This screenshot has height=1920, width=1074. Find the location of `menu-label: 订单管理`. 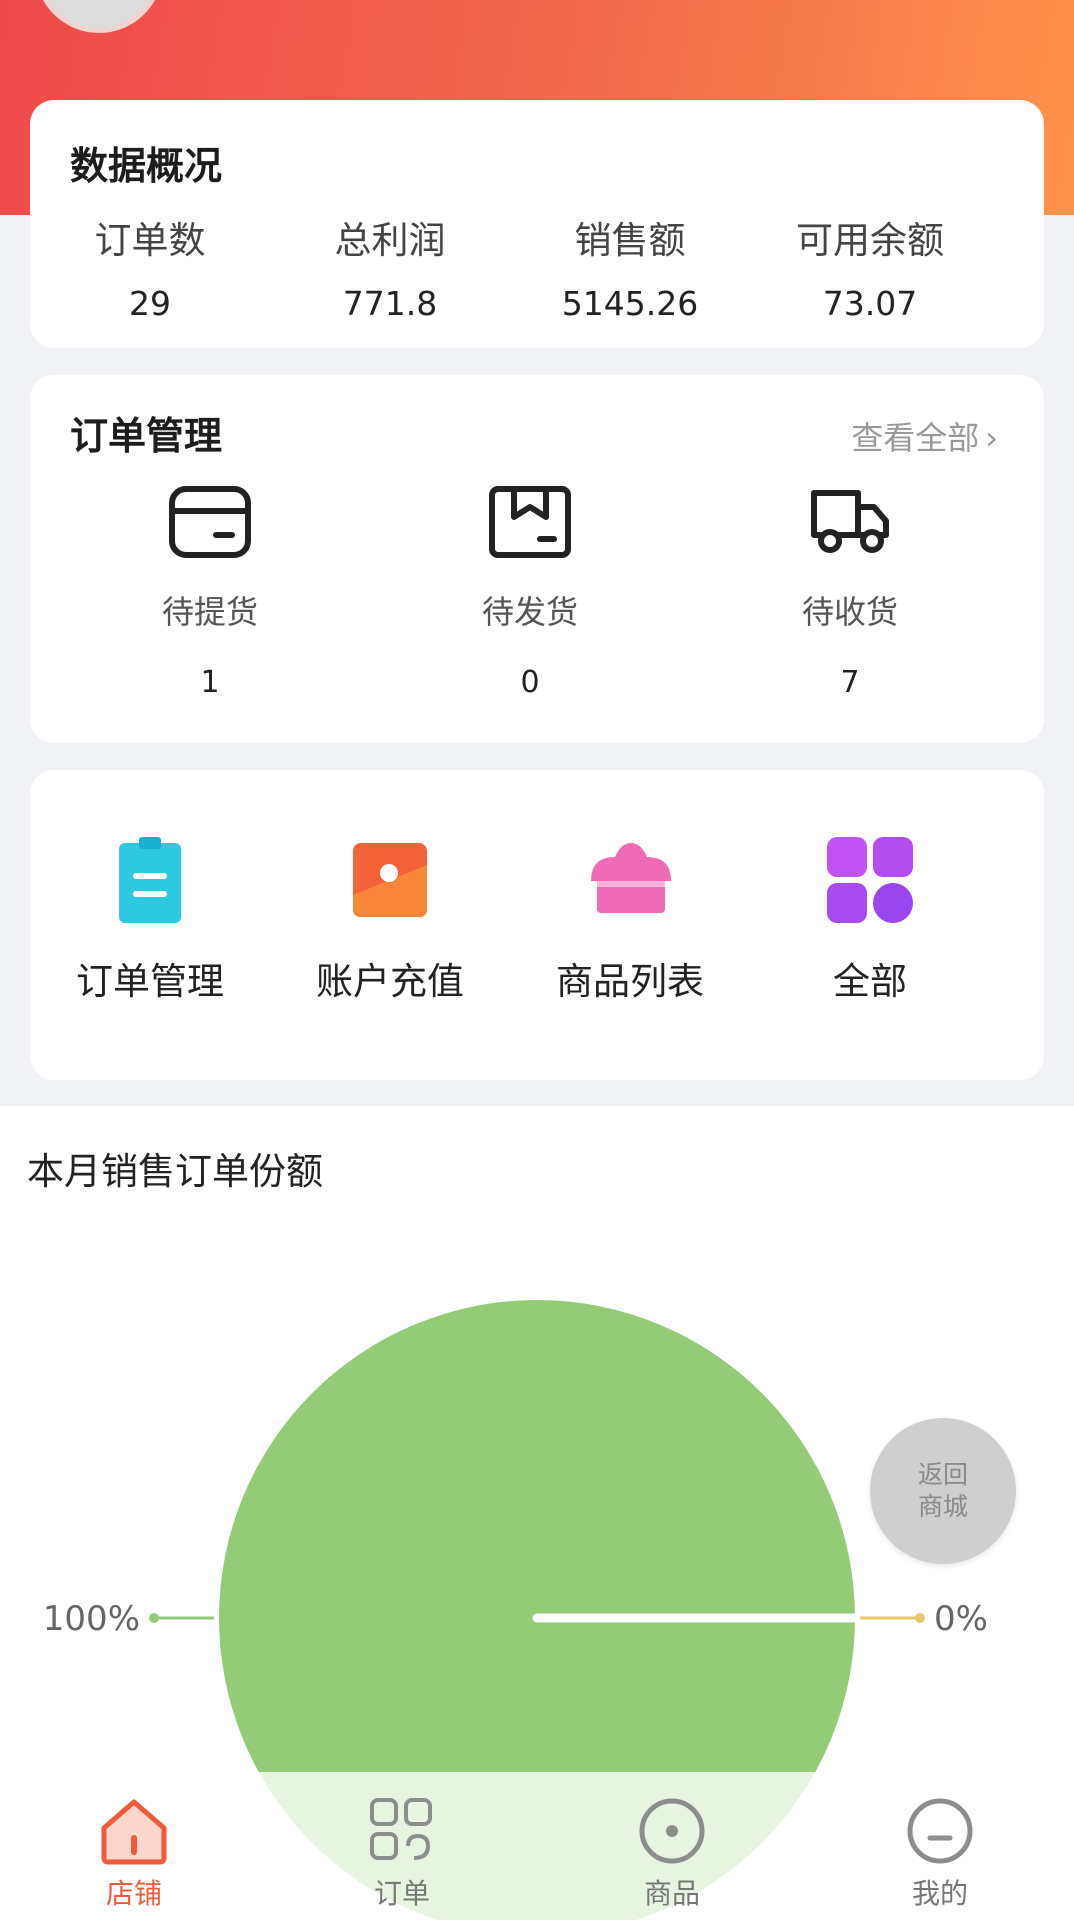

menu-label: 订单管理 is located at coordinates (150, 981).